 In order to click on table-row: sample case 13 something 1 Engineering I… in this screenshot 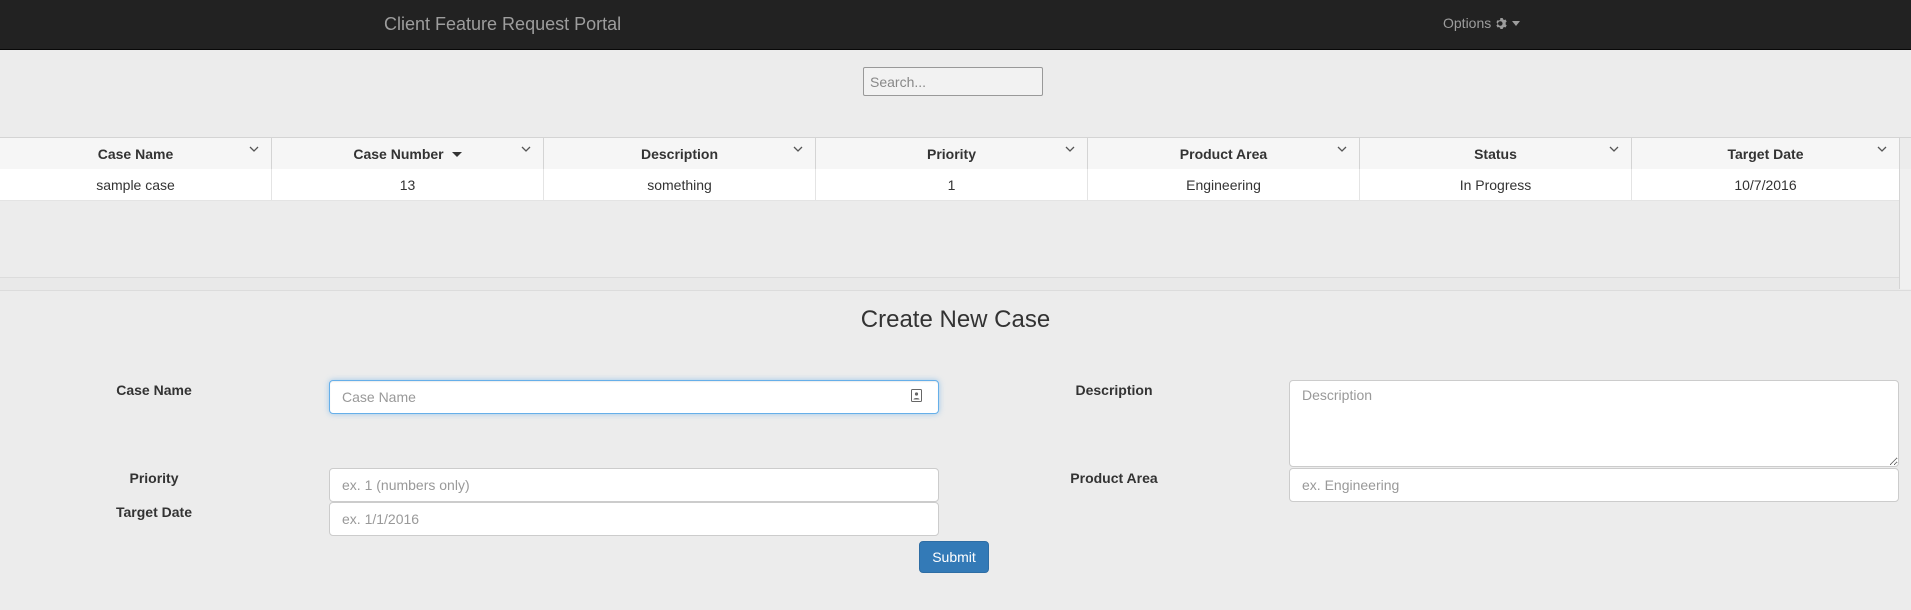, I will do `click(950, 185)`.